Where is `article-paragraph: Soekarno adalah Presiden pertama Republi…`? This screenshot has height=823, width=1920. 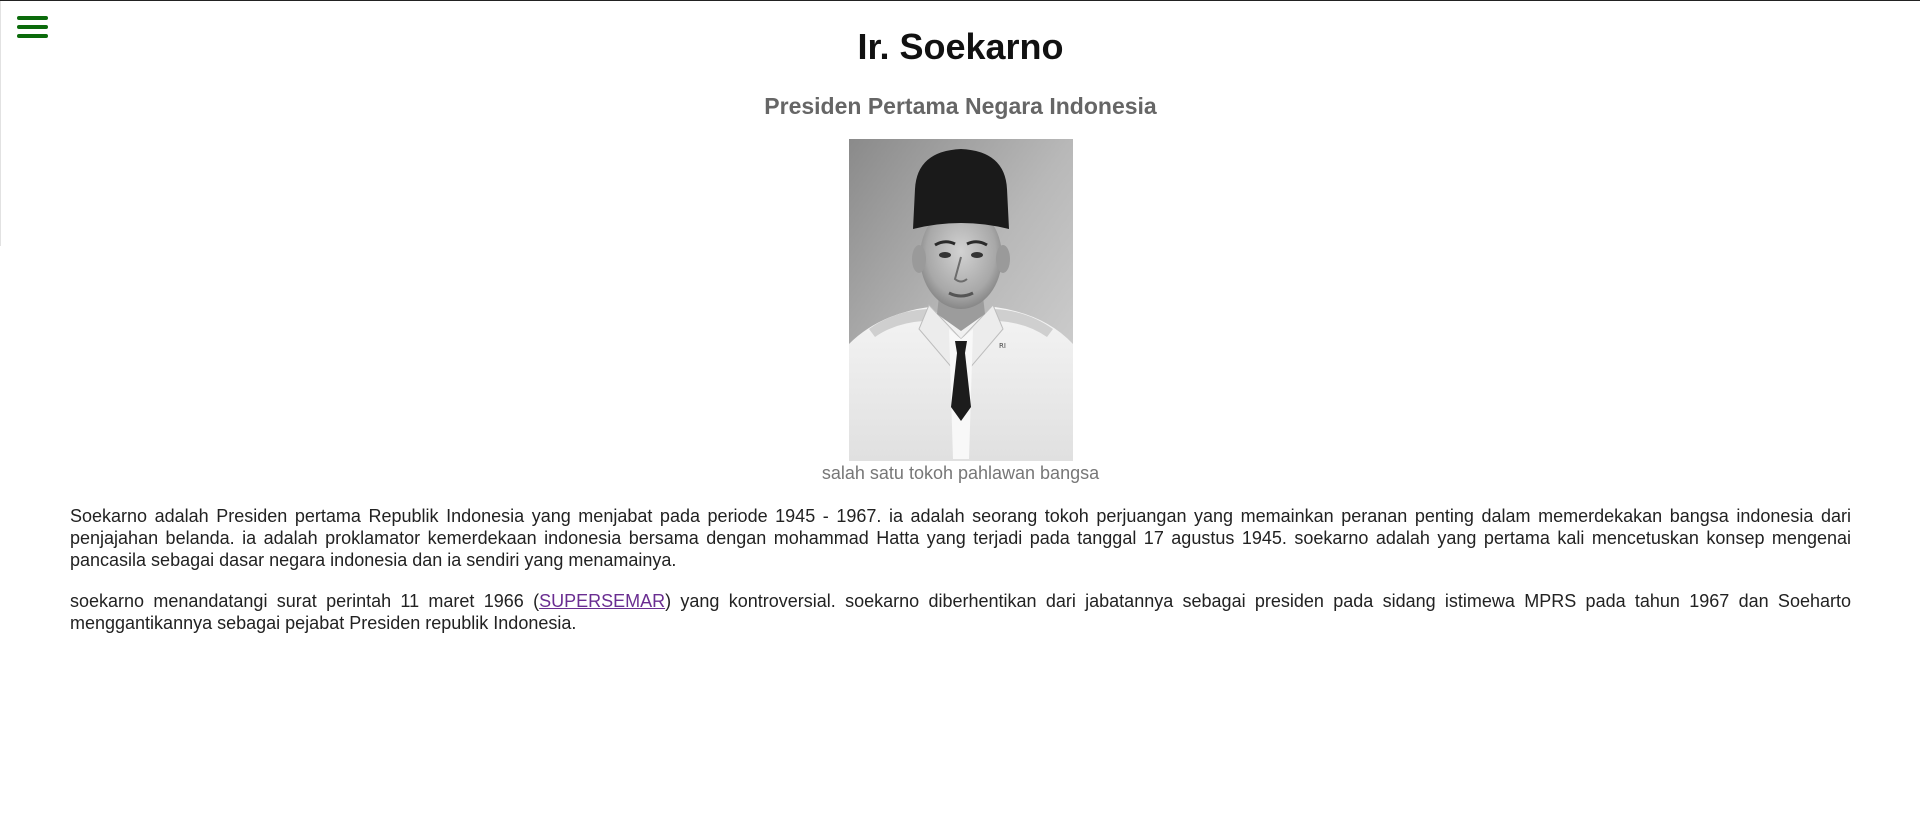 article-paragraph: Soekarno adalah Presiden pertama Republi… is located at coordinates (960, 538).